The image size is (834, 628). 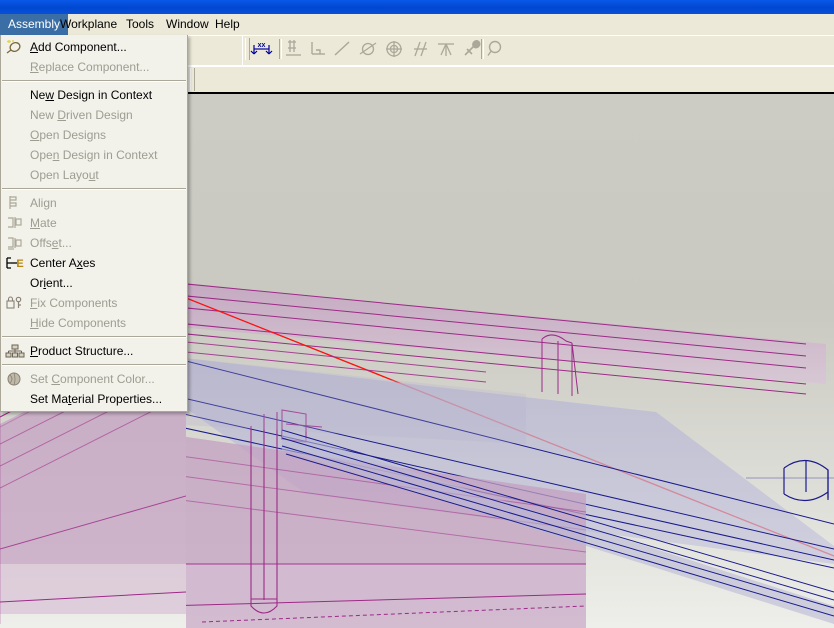 What do you see at coordinates (15, 351) in the screenshot?
I see `product-structure-icon` at bounding box center [15, 351].